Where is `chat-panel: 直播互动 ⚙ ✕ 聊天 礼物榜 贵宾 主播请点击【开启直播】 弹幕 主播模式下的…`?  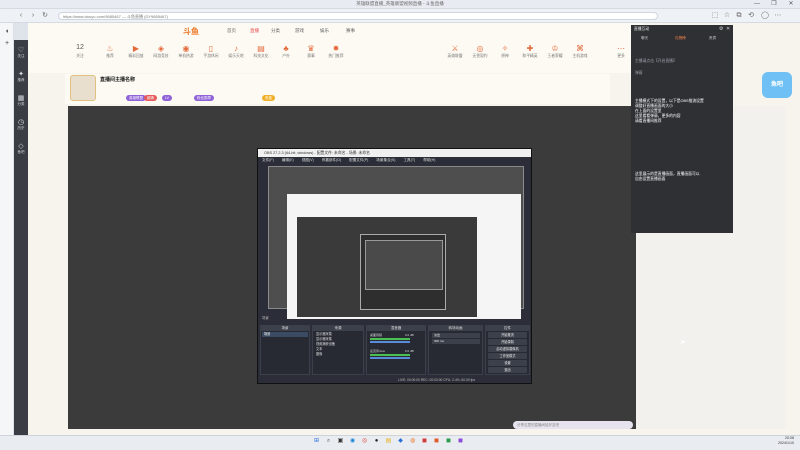 chat-panel: 直播互动 ⚙ ✕ 聊天 礼物榜 贵宾 主播请点击【开启直播】 弹幕 主播模式下的… is located at coordinates (682, 129).